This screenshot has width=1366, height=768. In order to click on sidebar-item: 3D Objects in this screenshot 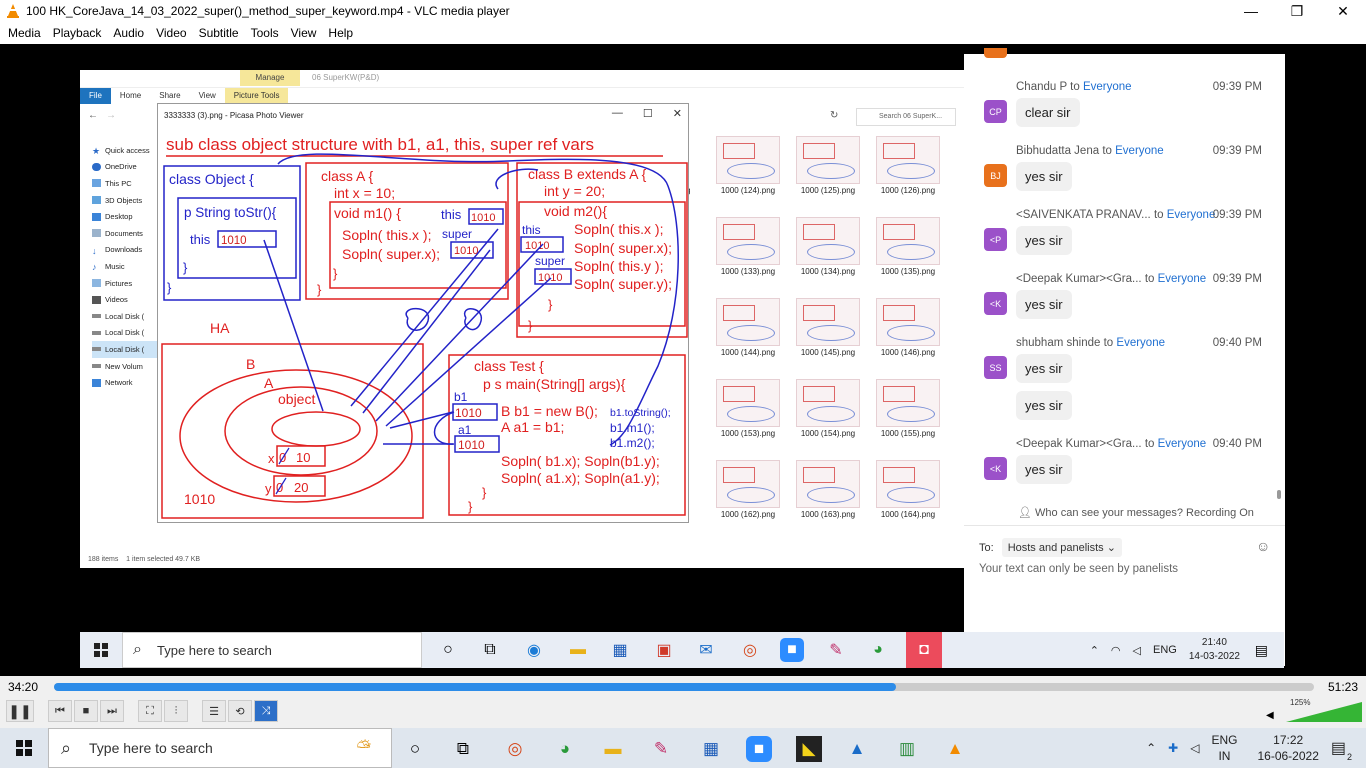, I will do `click(127, 200)`.